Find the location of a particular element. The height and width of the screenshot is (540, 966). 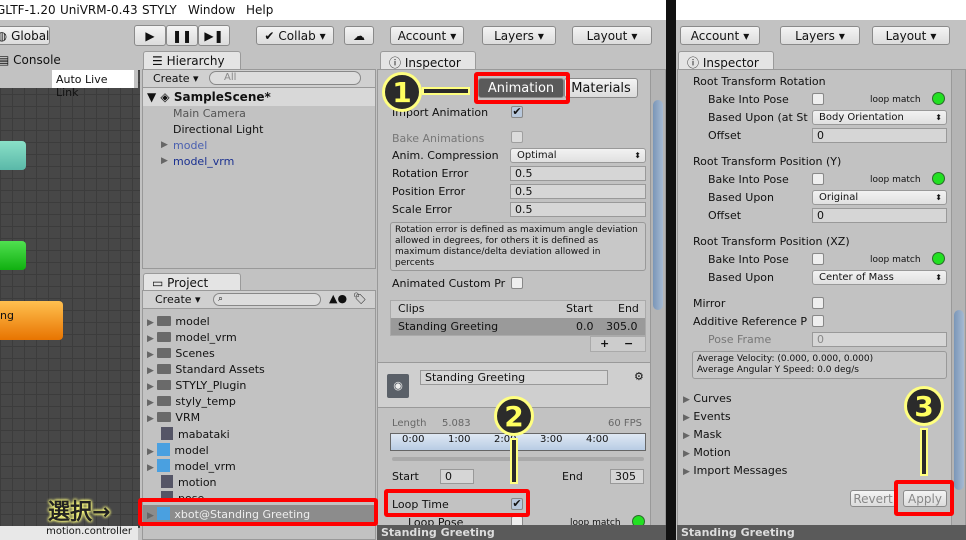

project-item: STYLY_Plugin is located at coordinates (210, 385).